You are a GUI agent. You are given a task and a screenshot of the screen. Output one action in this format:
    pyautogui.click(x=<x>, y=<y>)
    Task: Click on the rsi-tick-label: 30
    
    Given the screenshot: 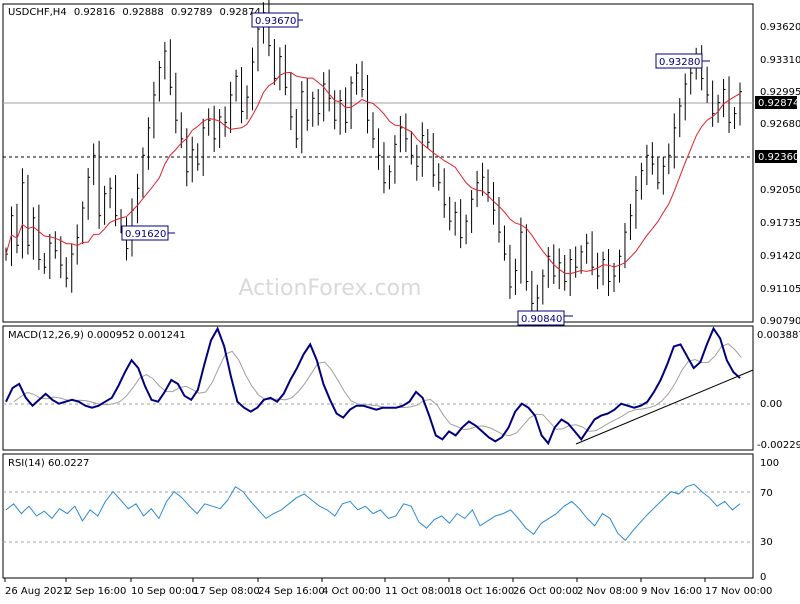 What is the action you would take?
    pyautogui.click(x=766, y=542)
    